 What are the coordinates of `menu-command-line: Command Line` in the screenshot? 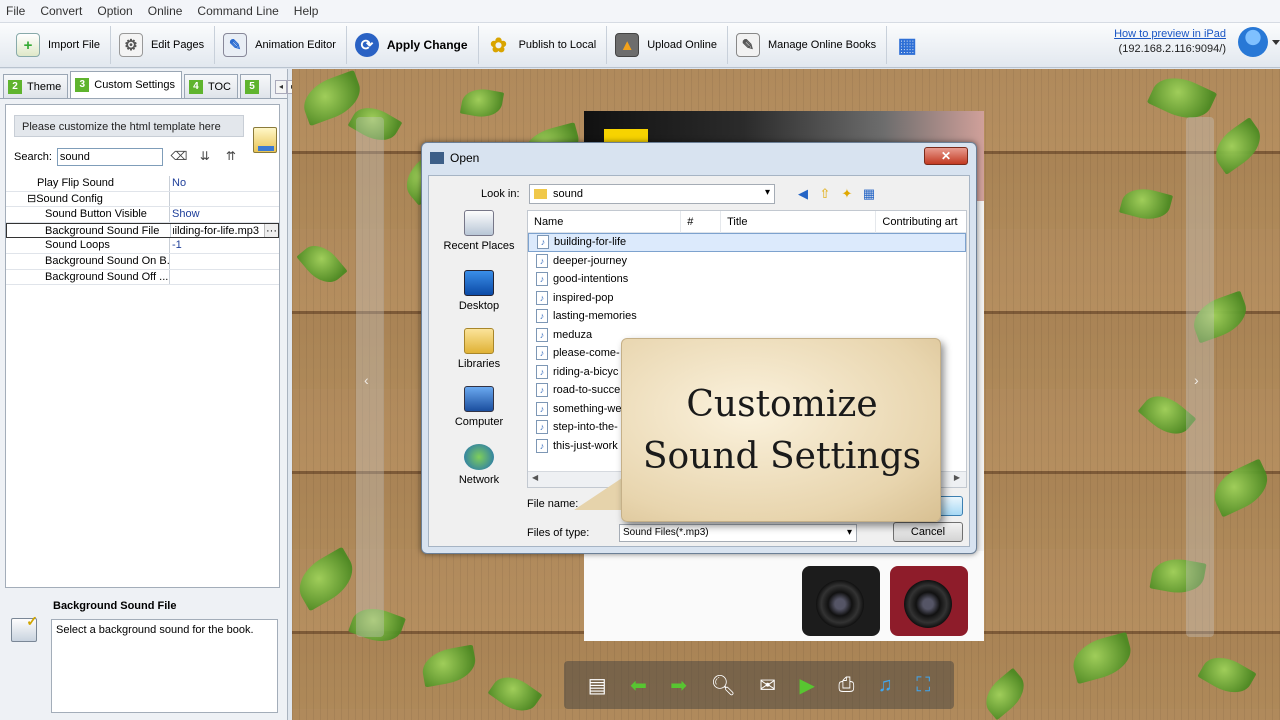 It's located at (237, 11).